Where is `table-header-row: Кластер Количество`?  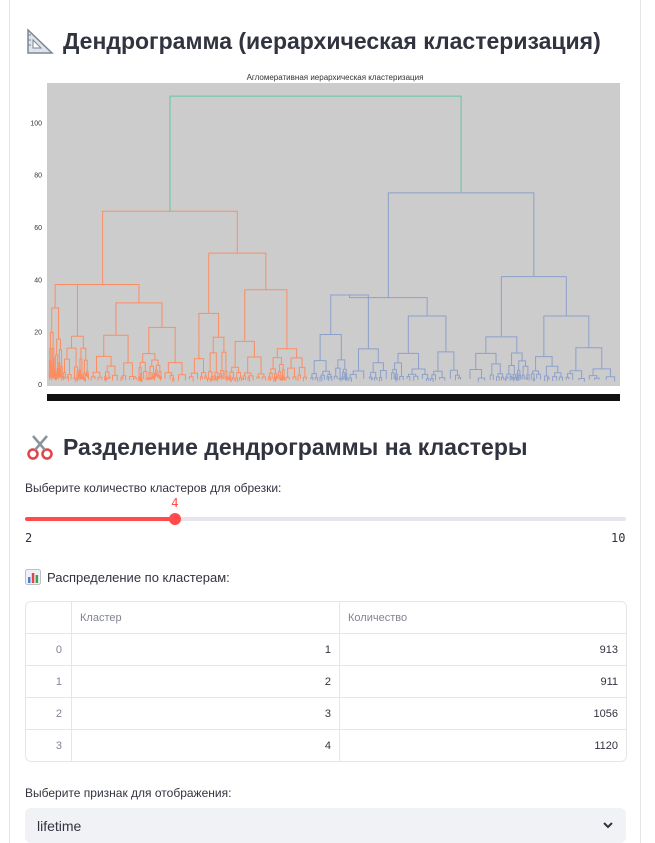 table-header-row: Кластер Количество is located at coordinates (326, 617).